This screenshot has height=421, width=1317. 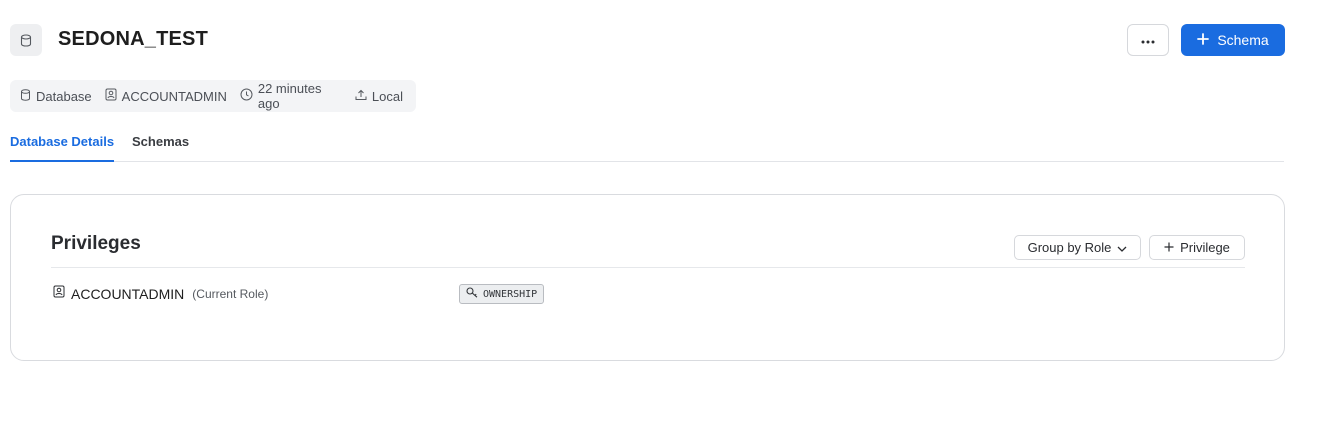 What do you see at coordinates (1205, 247) in the screenshot?
I see `add-privilege-label: Privilege` at bounding box center [1205, 247].